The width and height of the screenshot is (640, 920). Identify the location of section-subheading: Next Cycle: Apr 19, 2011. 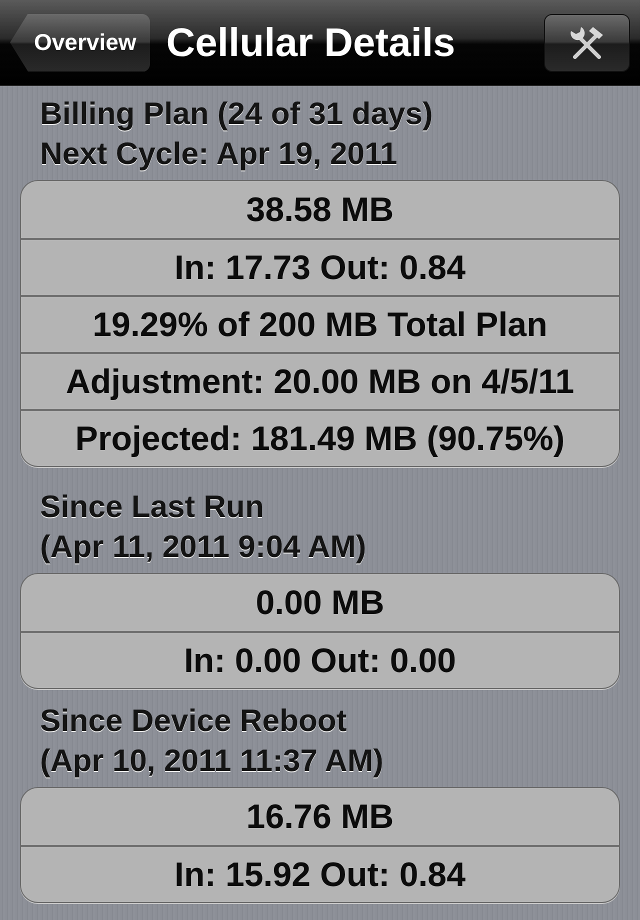
(219, 154).